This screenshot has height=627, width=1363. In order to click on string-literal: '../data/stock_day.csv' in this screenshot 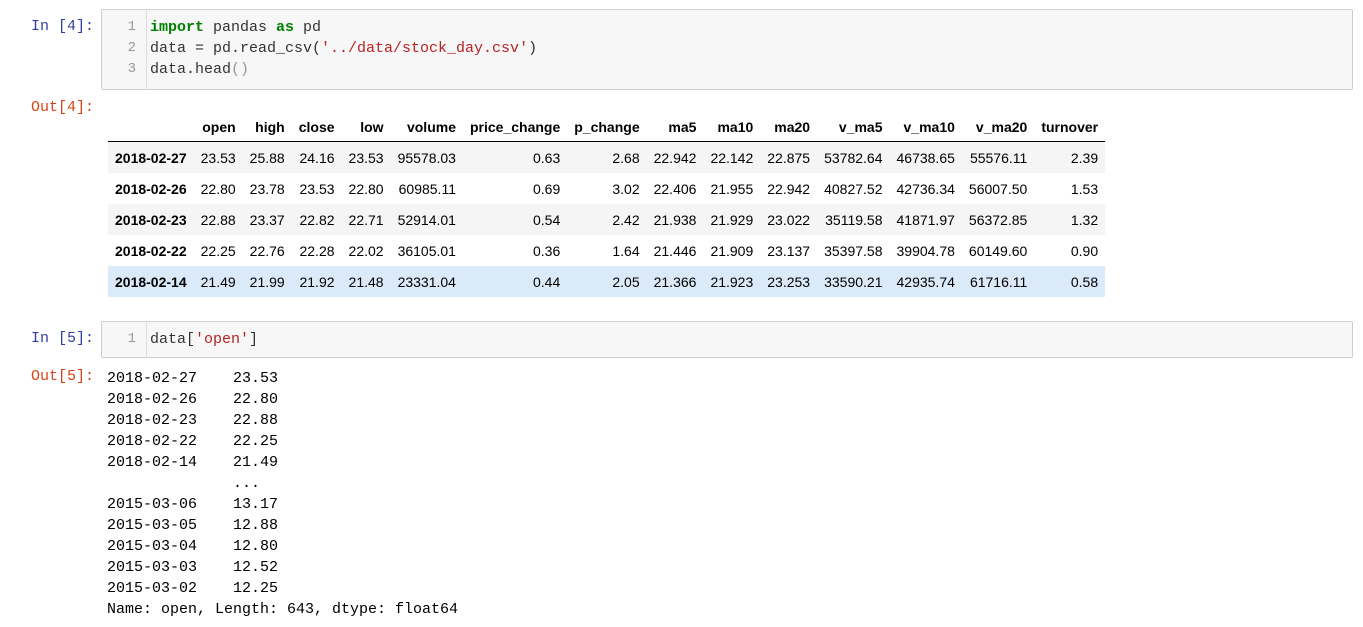, I will do `click(425, 48)`.